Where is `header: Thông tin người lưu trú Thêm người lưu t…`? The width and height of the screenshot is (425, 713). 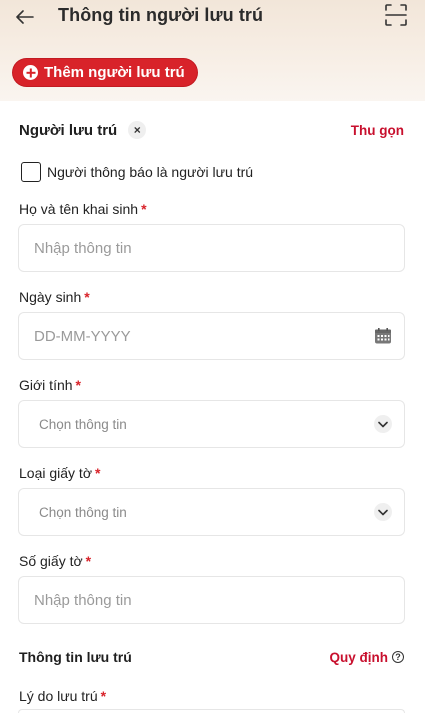 header: Thông tin người lưu trú Thêm người lưu t… is located at coordinates (212, 50).